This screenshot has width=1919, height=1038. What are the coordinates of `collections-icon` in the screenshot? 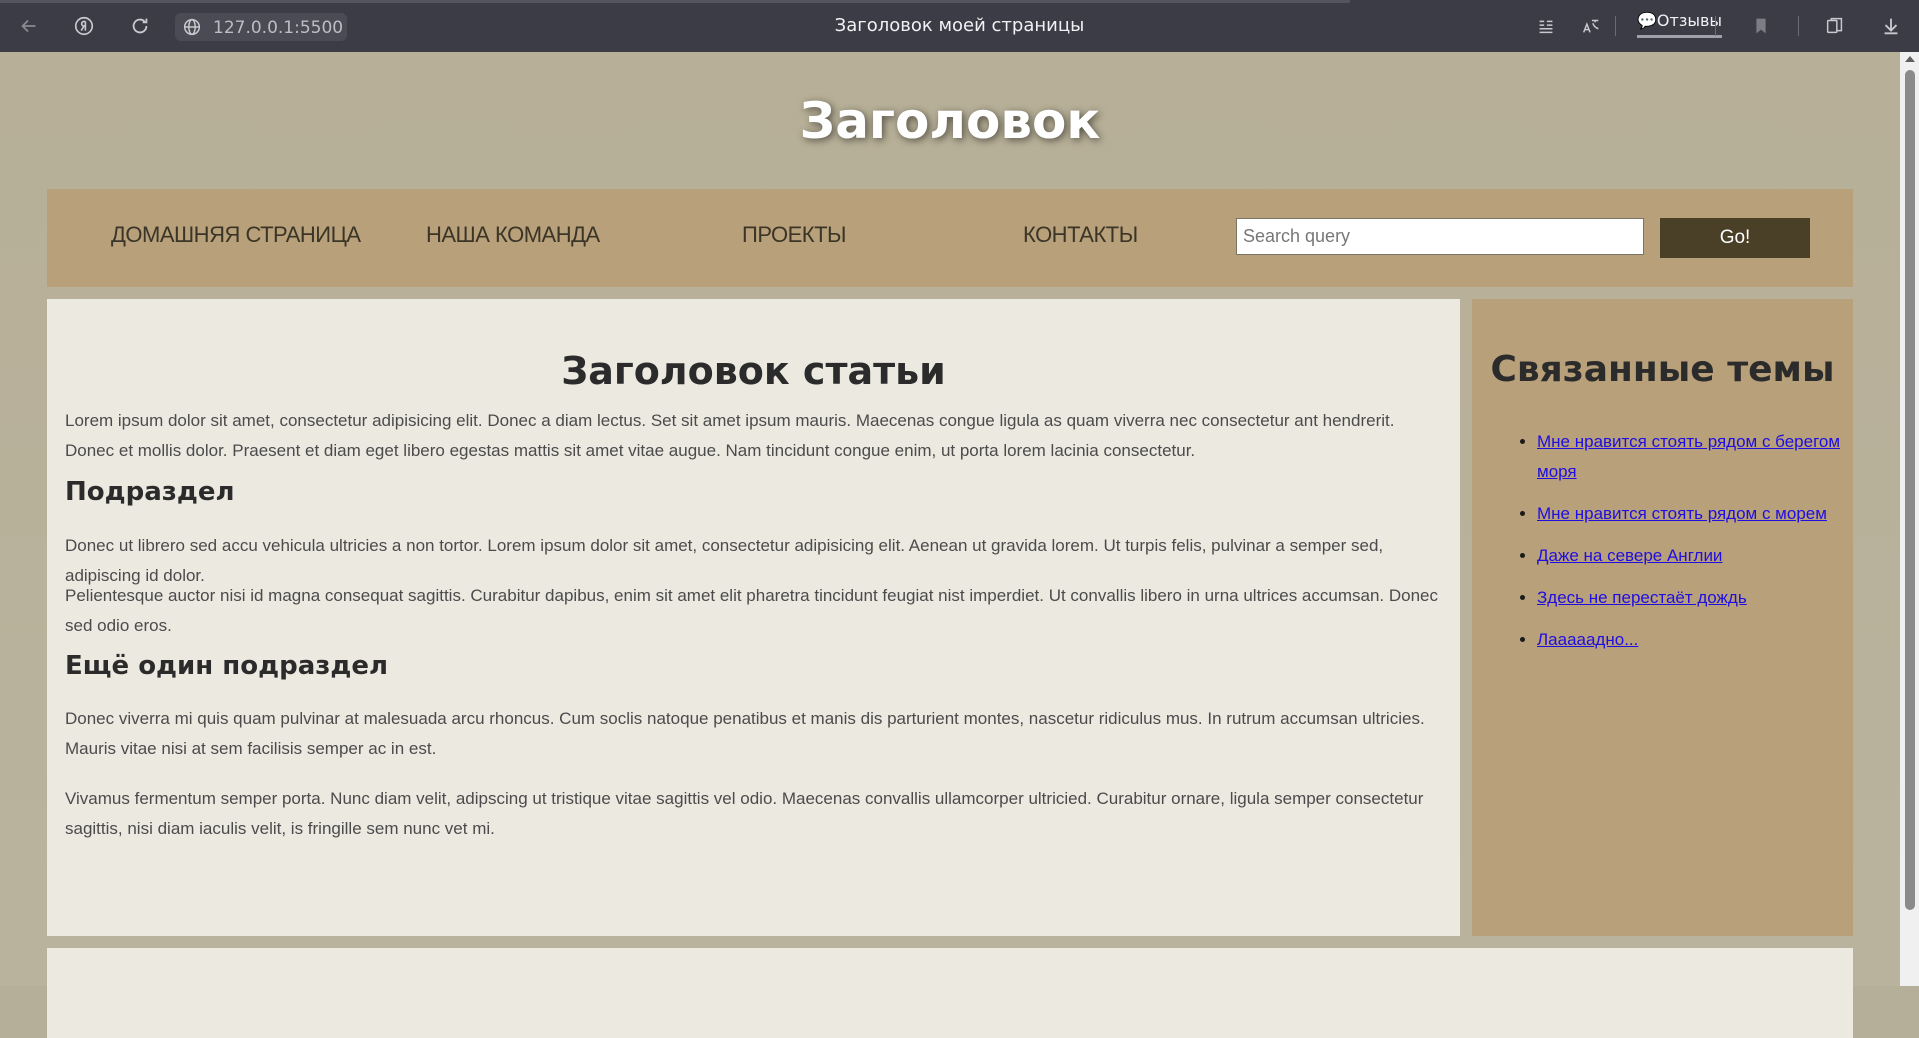 It's located at (1835, 26).